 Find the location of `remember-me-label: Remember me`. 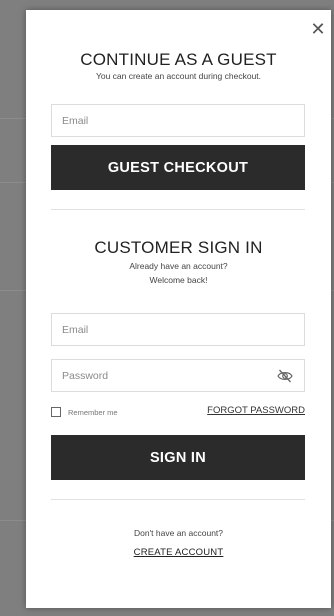

remember-me-label: Remember me is located at coordinates (93, 412).